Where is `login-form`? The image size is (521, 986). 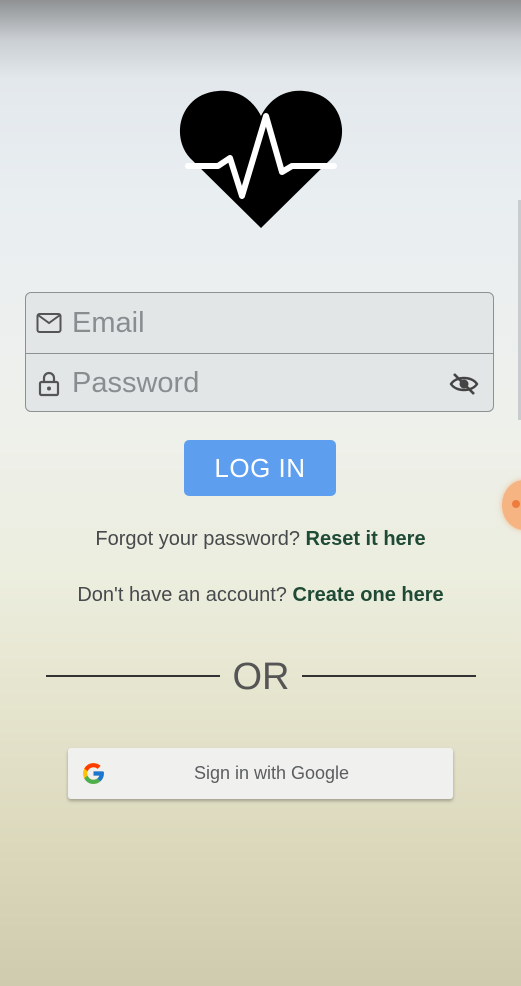
login-form is located at coordinates (259, 352).